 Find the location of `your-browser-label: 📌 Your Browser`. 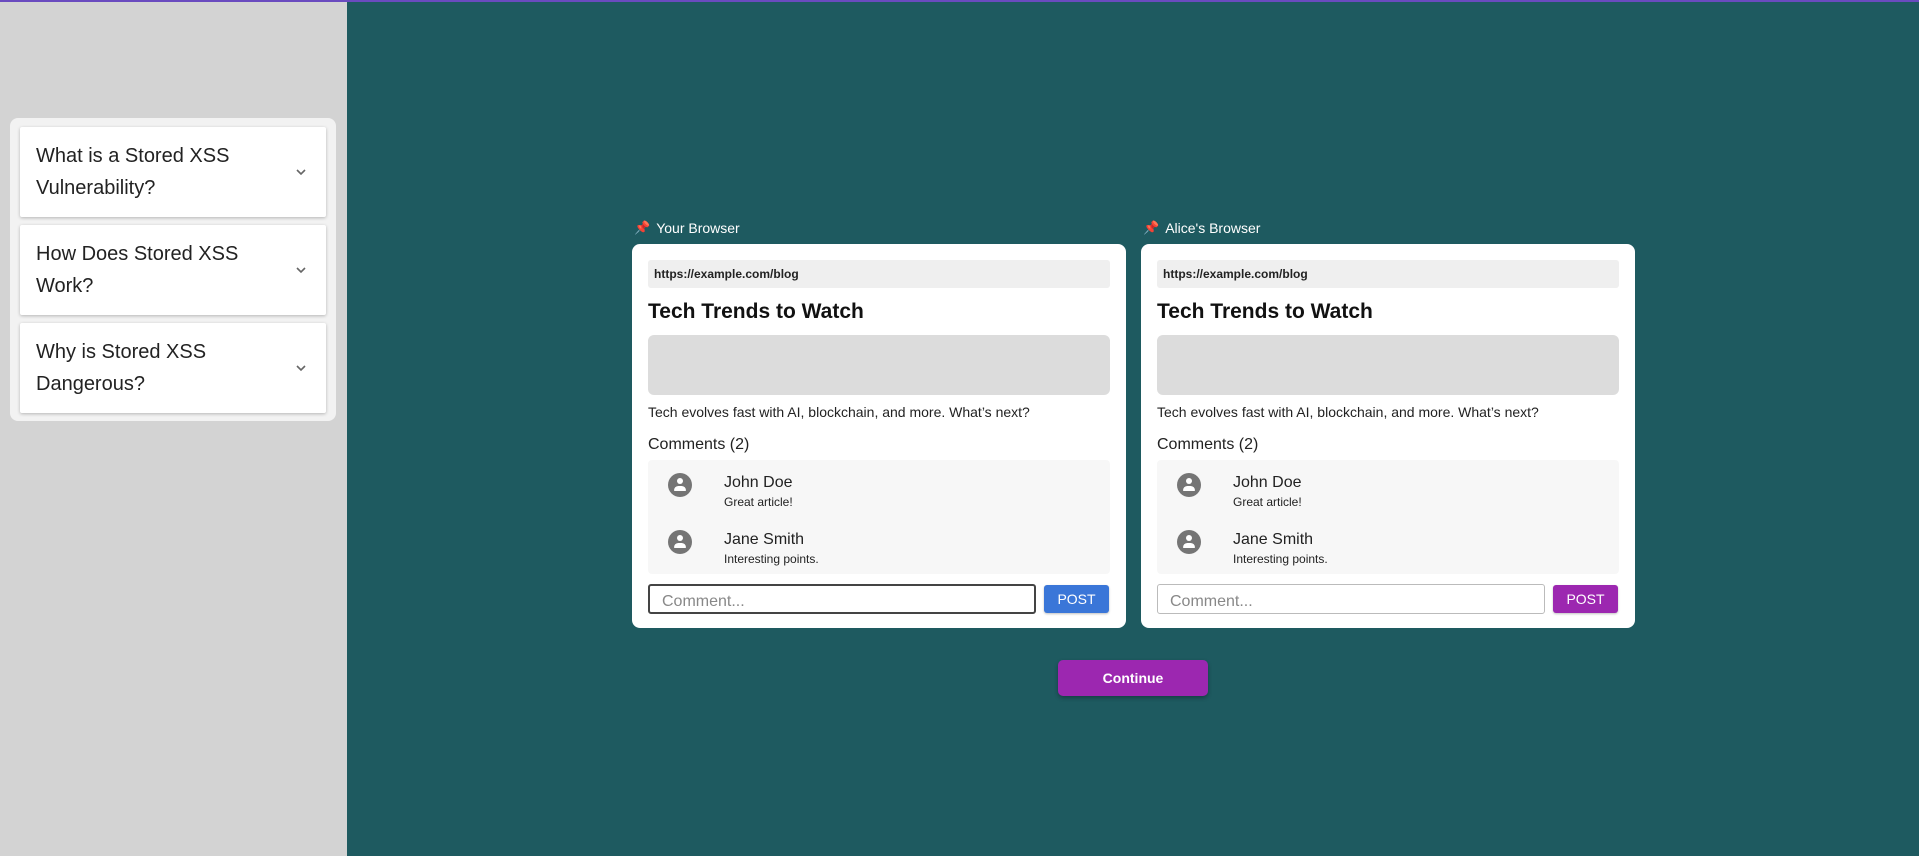

your-browser-label: 📌 Your Browser is located at coordinates (687, 228).